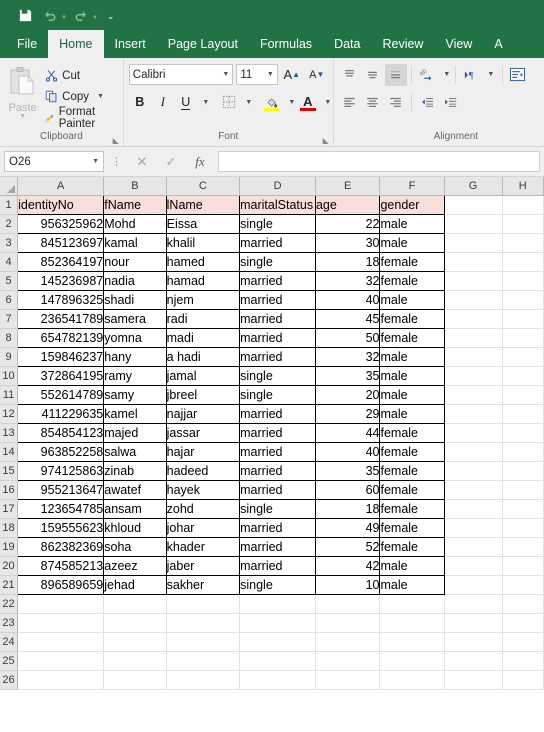 This screenshot has height=732, width=544. What do you see at coordinates (130, 44) in the screenshot?
I see `tab-insert: Insert` at bounding box center [130, 44].